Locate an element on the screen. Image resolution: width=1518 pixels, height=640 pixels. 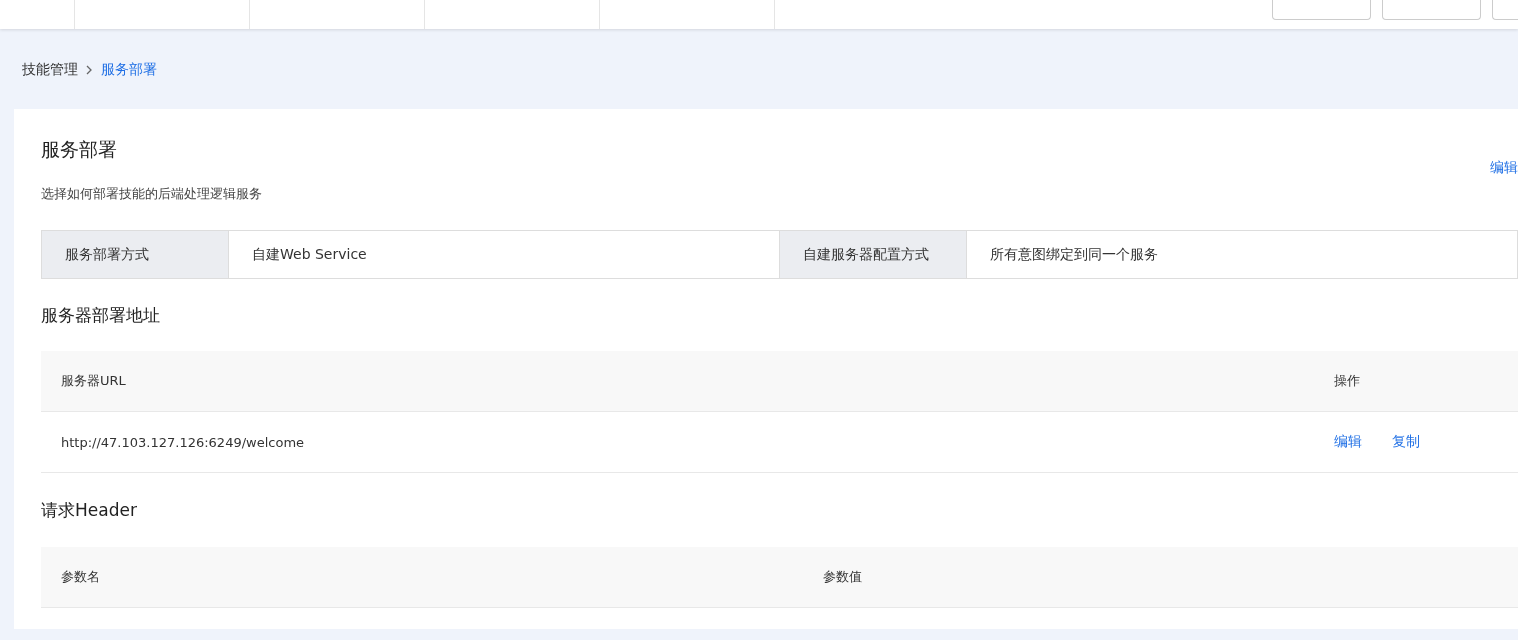
column-header: 操作 is located at coordinates (1347, 381).